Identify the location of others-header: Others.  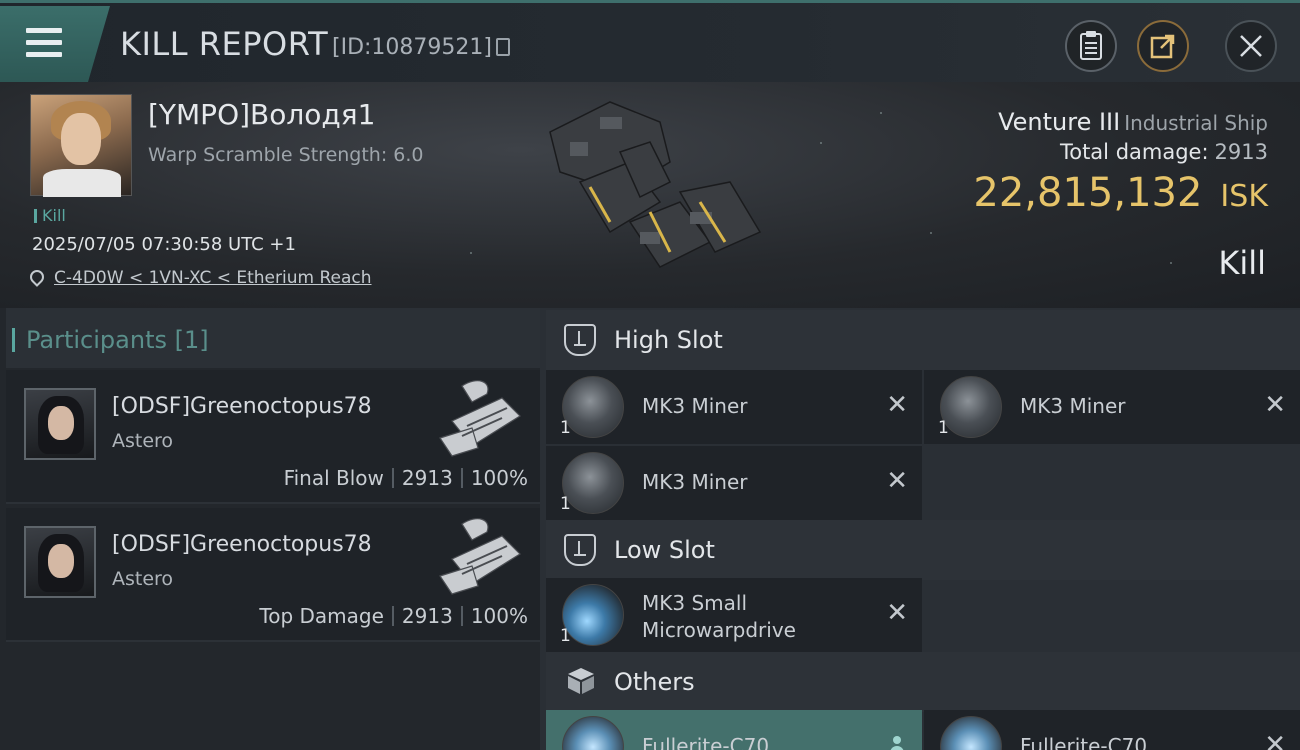
(923, 682).